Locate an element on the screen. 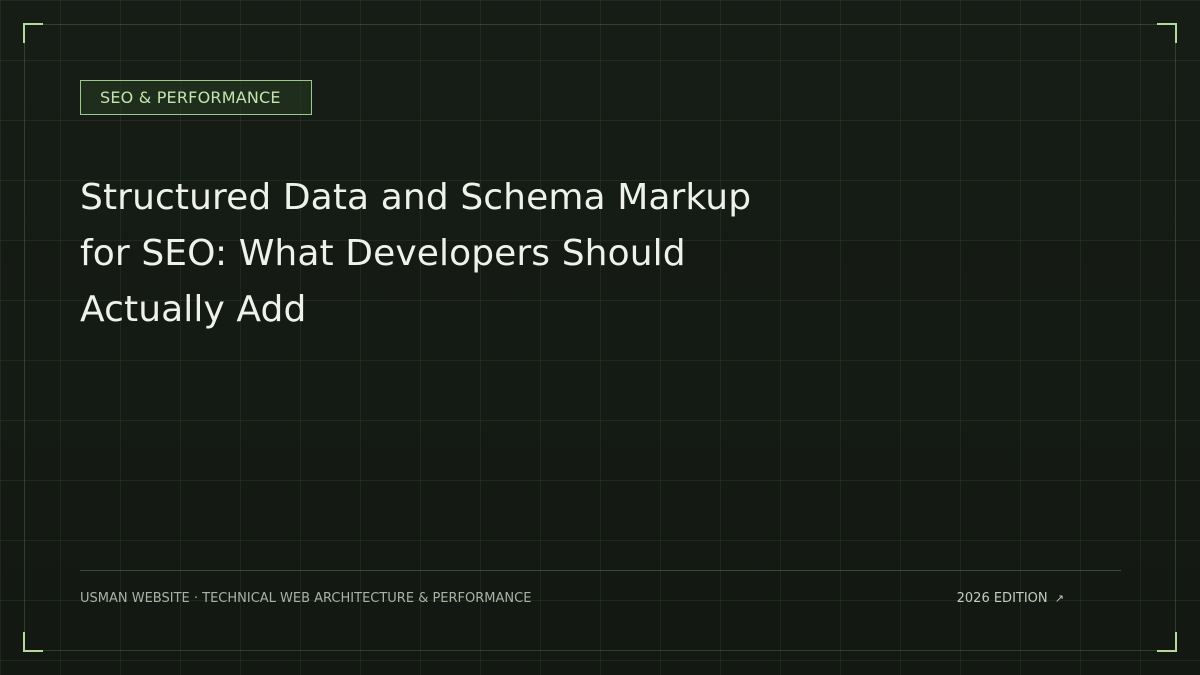 Image resolution: width=1200 pixels, height=675 pixels. corner-bracket-top-left is located at coordinates (33, 33).